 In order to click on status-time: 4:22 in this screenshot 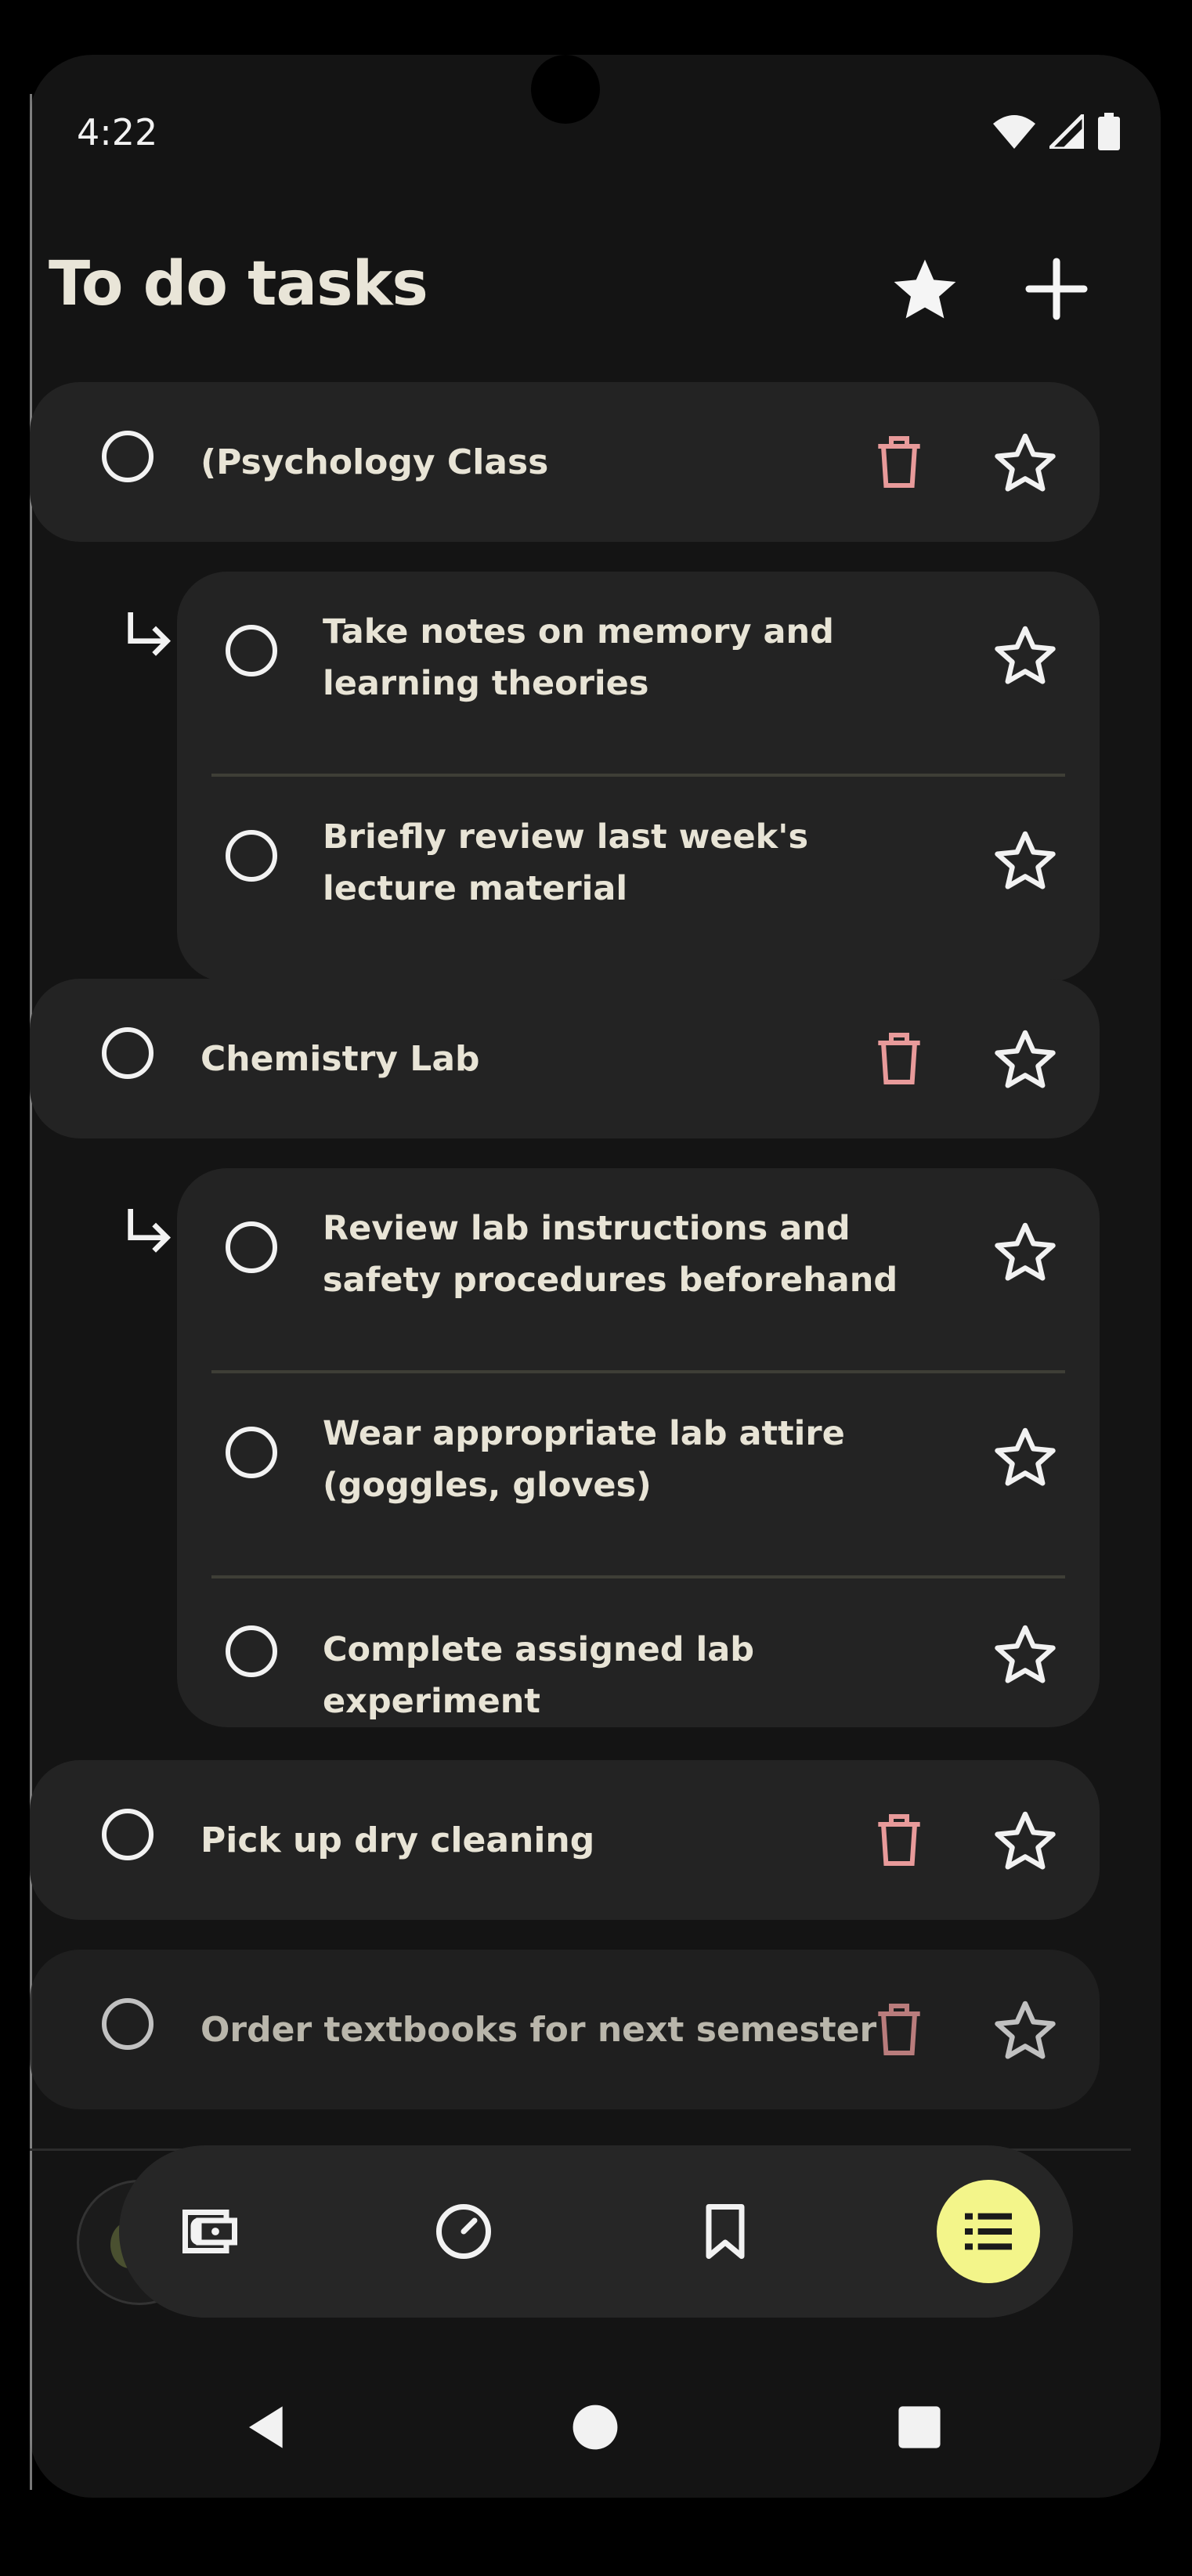, I will do `click(117, 132)`.